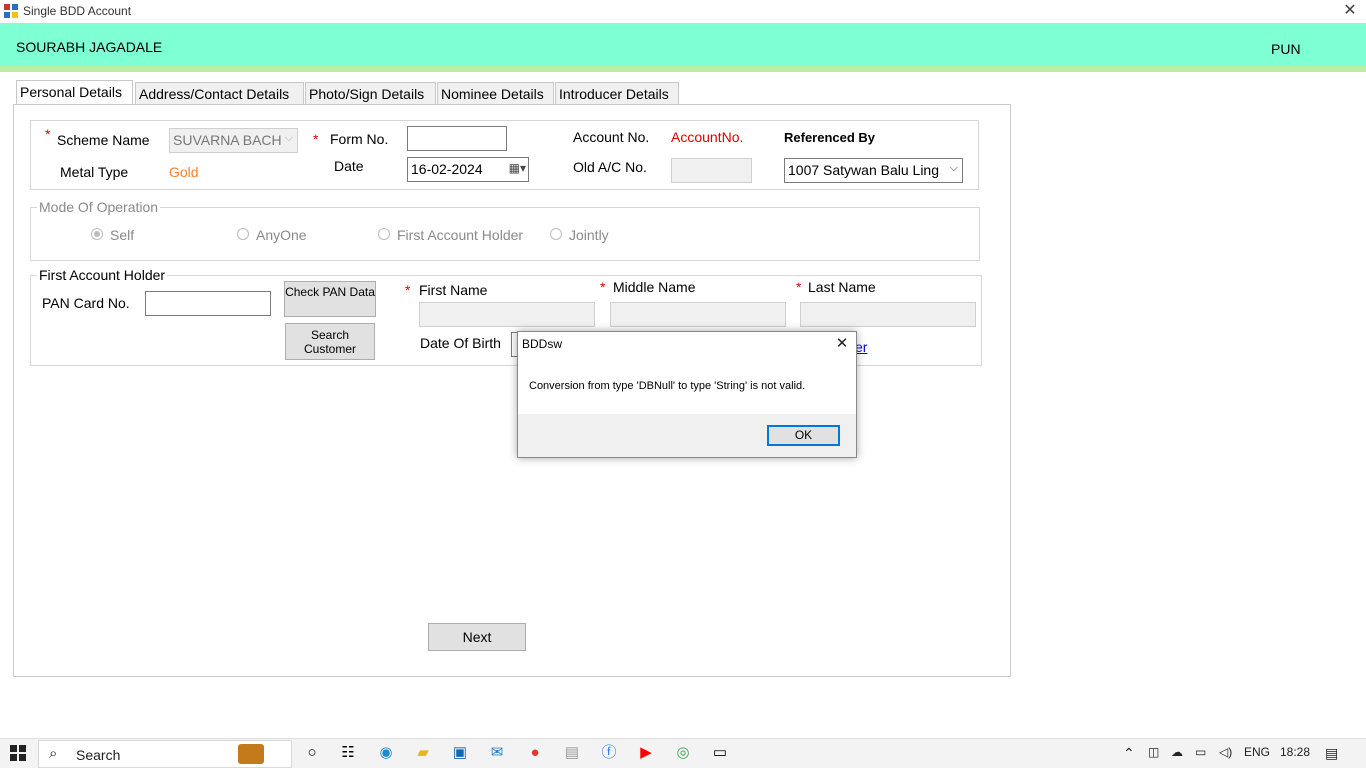  What do you see at coordinates (542, 344) in the screenshot?
I see `dialog-title: BDDsw` at bounding box center [542, 344].